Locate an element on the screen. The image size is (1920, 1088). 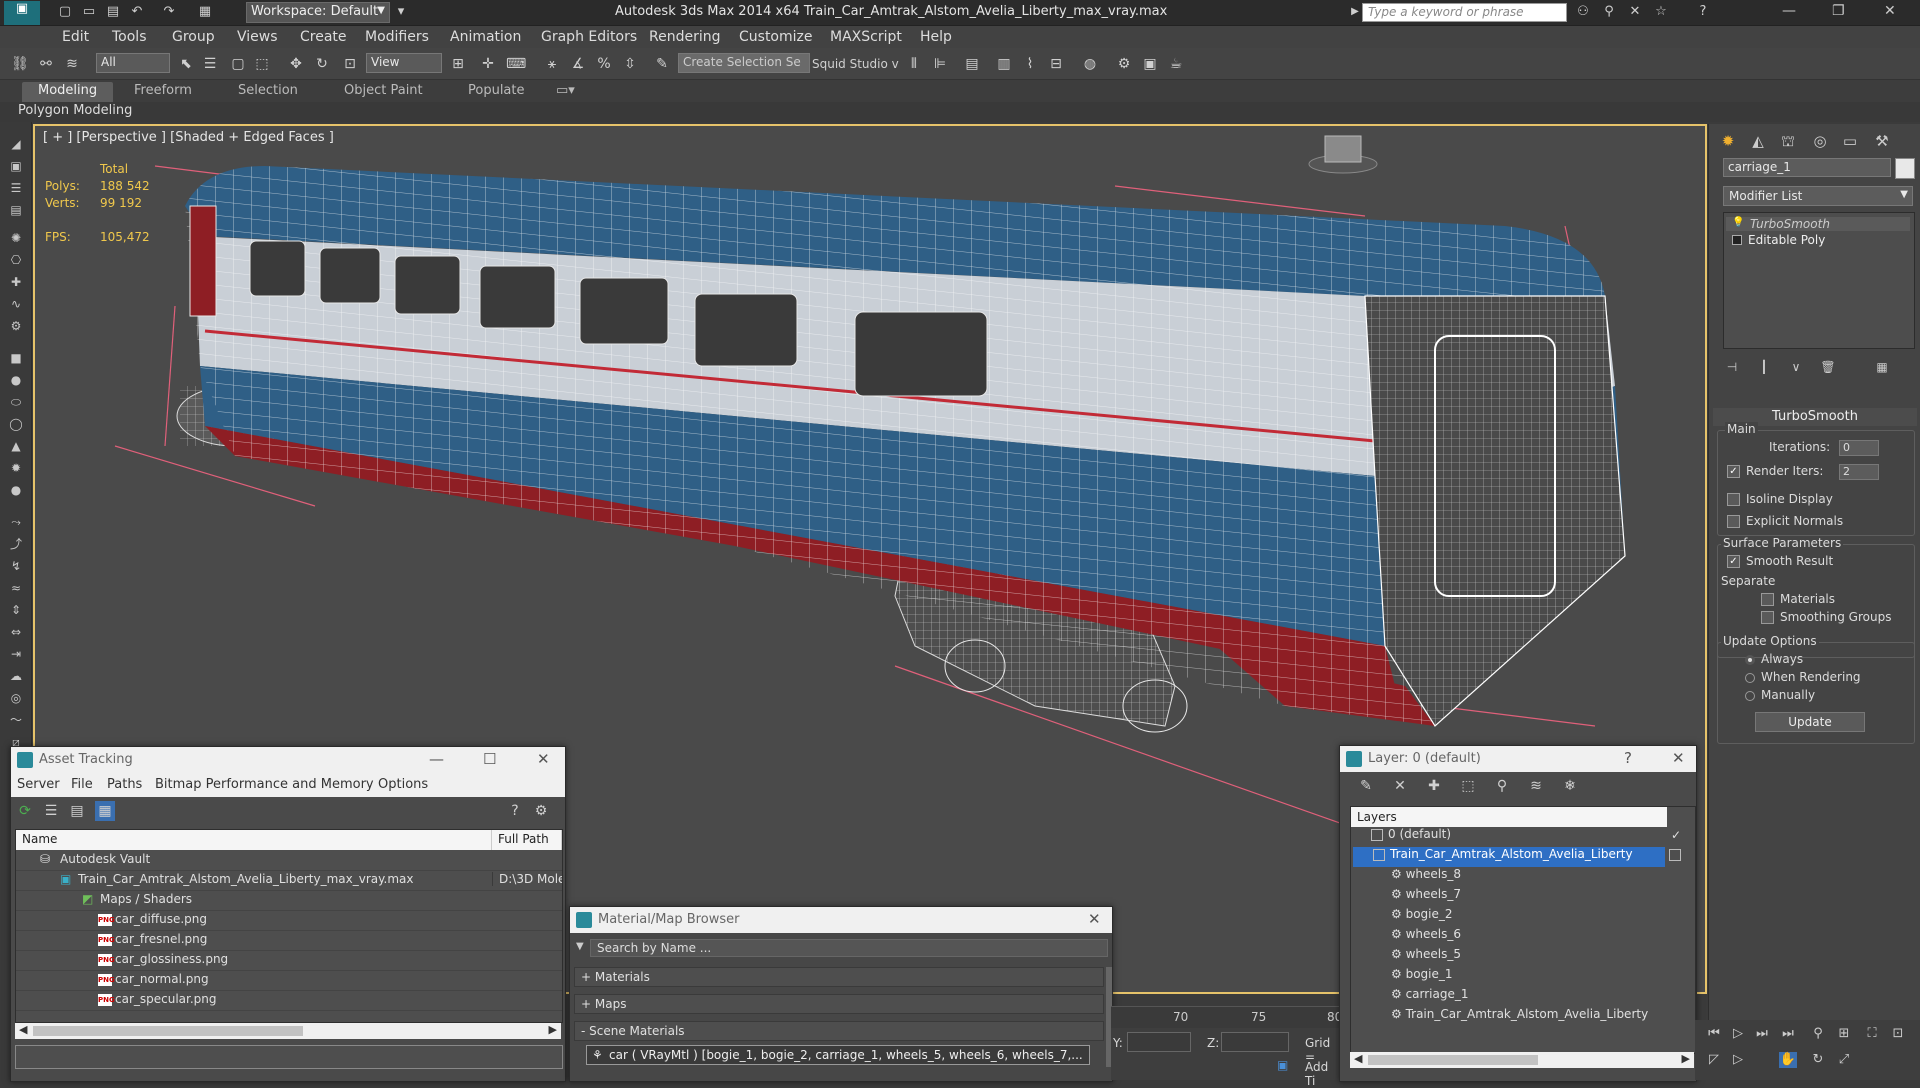
expand-box-icon is located at coordinates (1737, 240).